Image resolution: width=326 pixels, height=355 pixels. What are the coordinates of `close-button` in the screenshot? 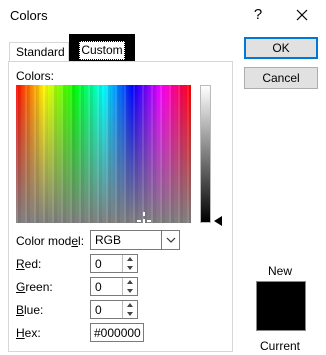 It's located at (302, 15).